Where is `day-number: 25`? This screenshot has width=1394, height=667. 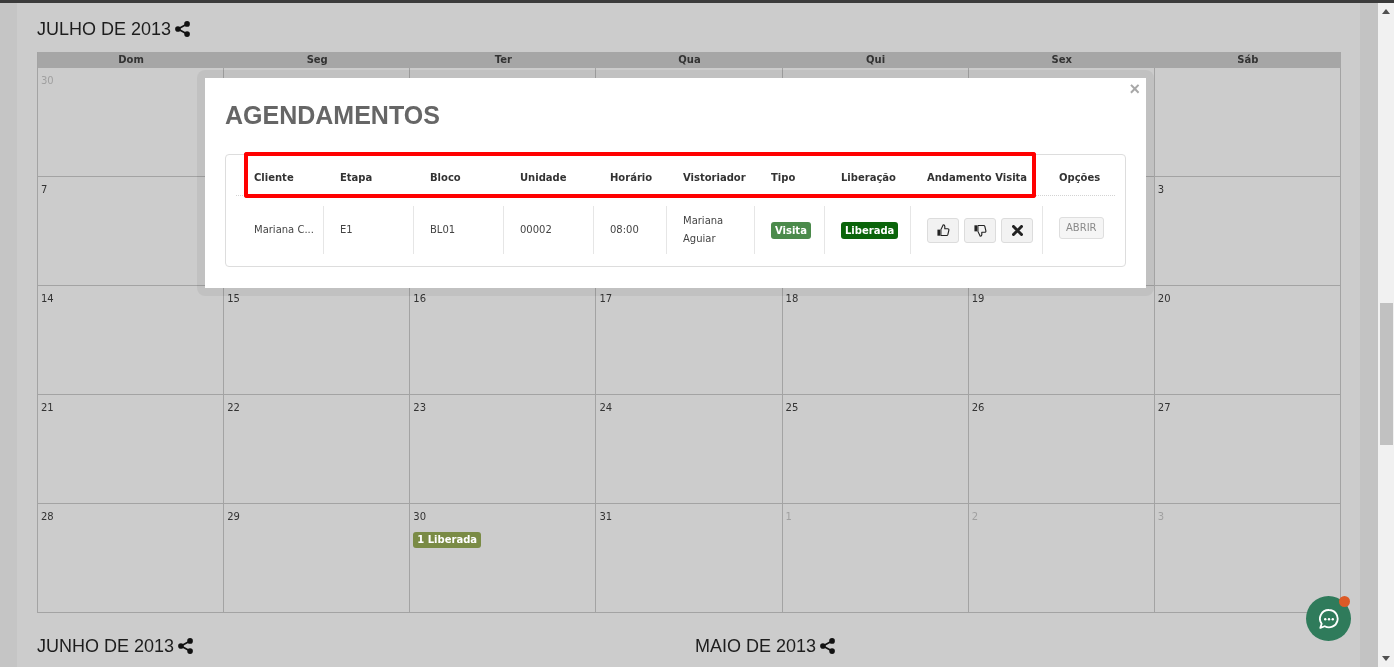
day-number: 25 is located at coordinates (792, 408).